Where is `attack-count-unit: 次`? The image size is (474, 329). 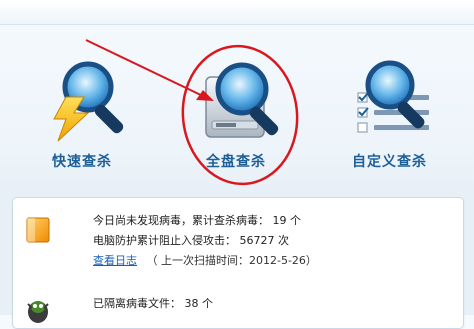 attack-count-unit: 次 is located at coordinates (283, 240).